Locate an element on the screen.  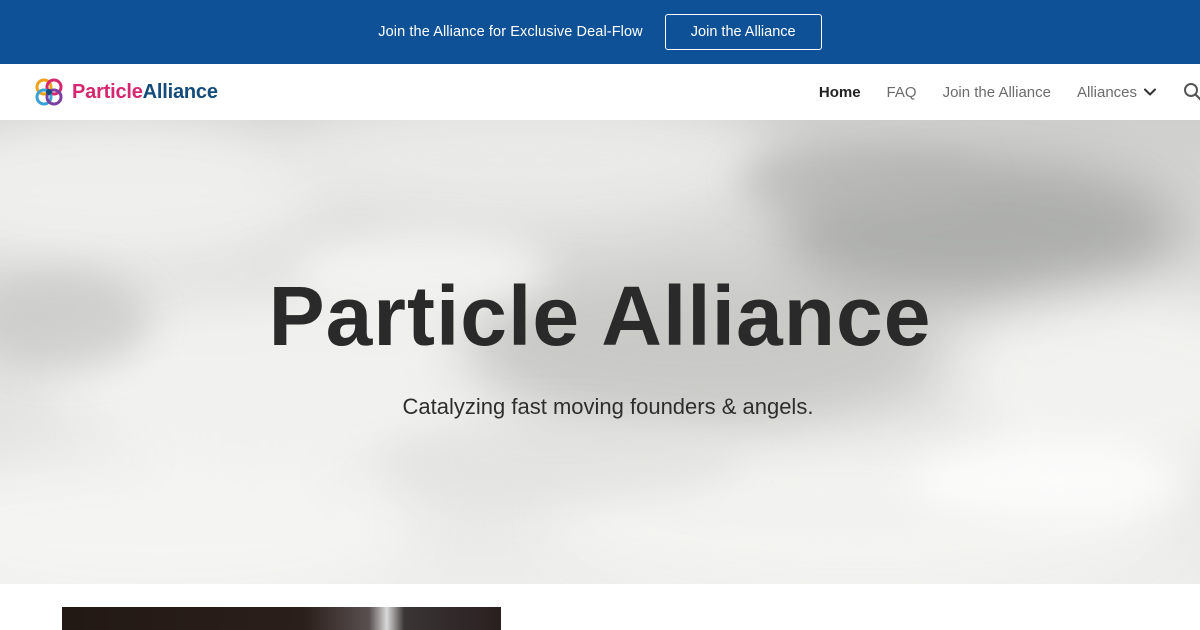
particle-alliance-logo-icon is located at coordinates (49, 92).